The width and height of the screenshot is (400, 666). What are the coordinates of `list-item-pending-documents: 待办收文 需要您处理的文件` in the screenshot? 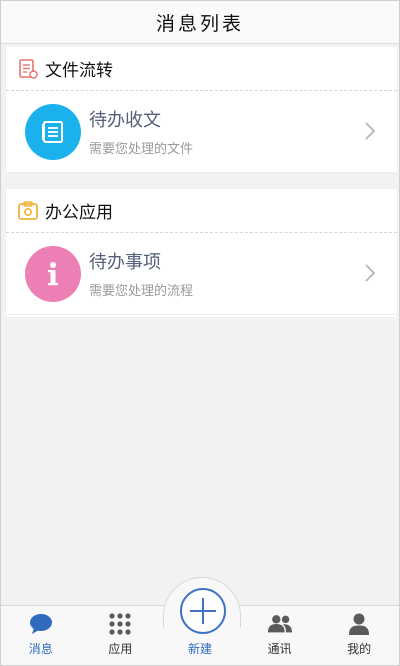 It's located at (201, 132).